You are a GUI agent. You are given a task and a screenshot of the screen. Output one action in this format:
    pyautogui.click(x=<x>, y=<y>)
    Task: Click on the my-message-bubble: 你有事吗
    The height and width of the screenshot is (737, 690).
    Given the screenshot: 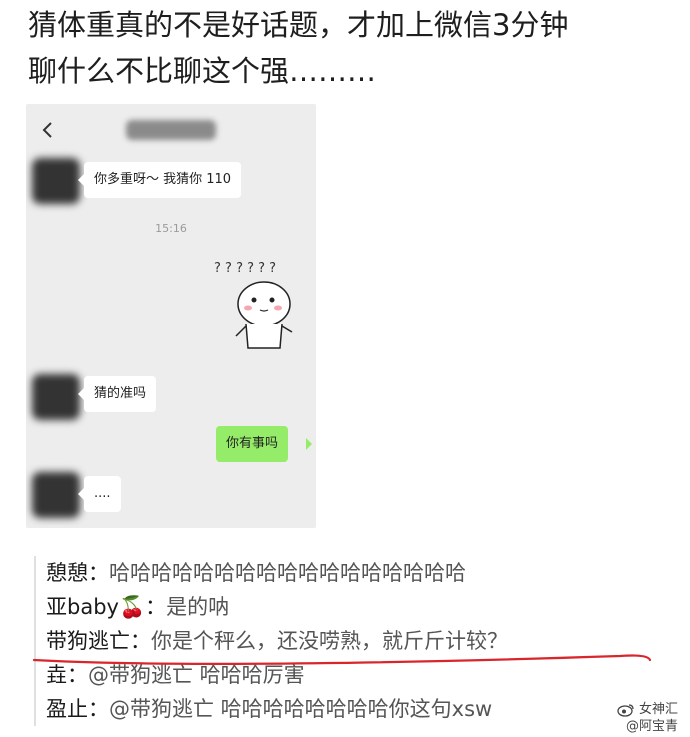 What is the action you would take?
    pyautogui.click(x=252, y=444)
    